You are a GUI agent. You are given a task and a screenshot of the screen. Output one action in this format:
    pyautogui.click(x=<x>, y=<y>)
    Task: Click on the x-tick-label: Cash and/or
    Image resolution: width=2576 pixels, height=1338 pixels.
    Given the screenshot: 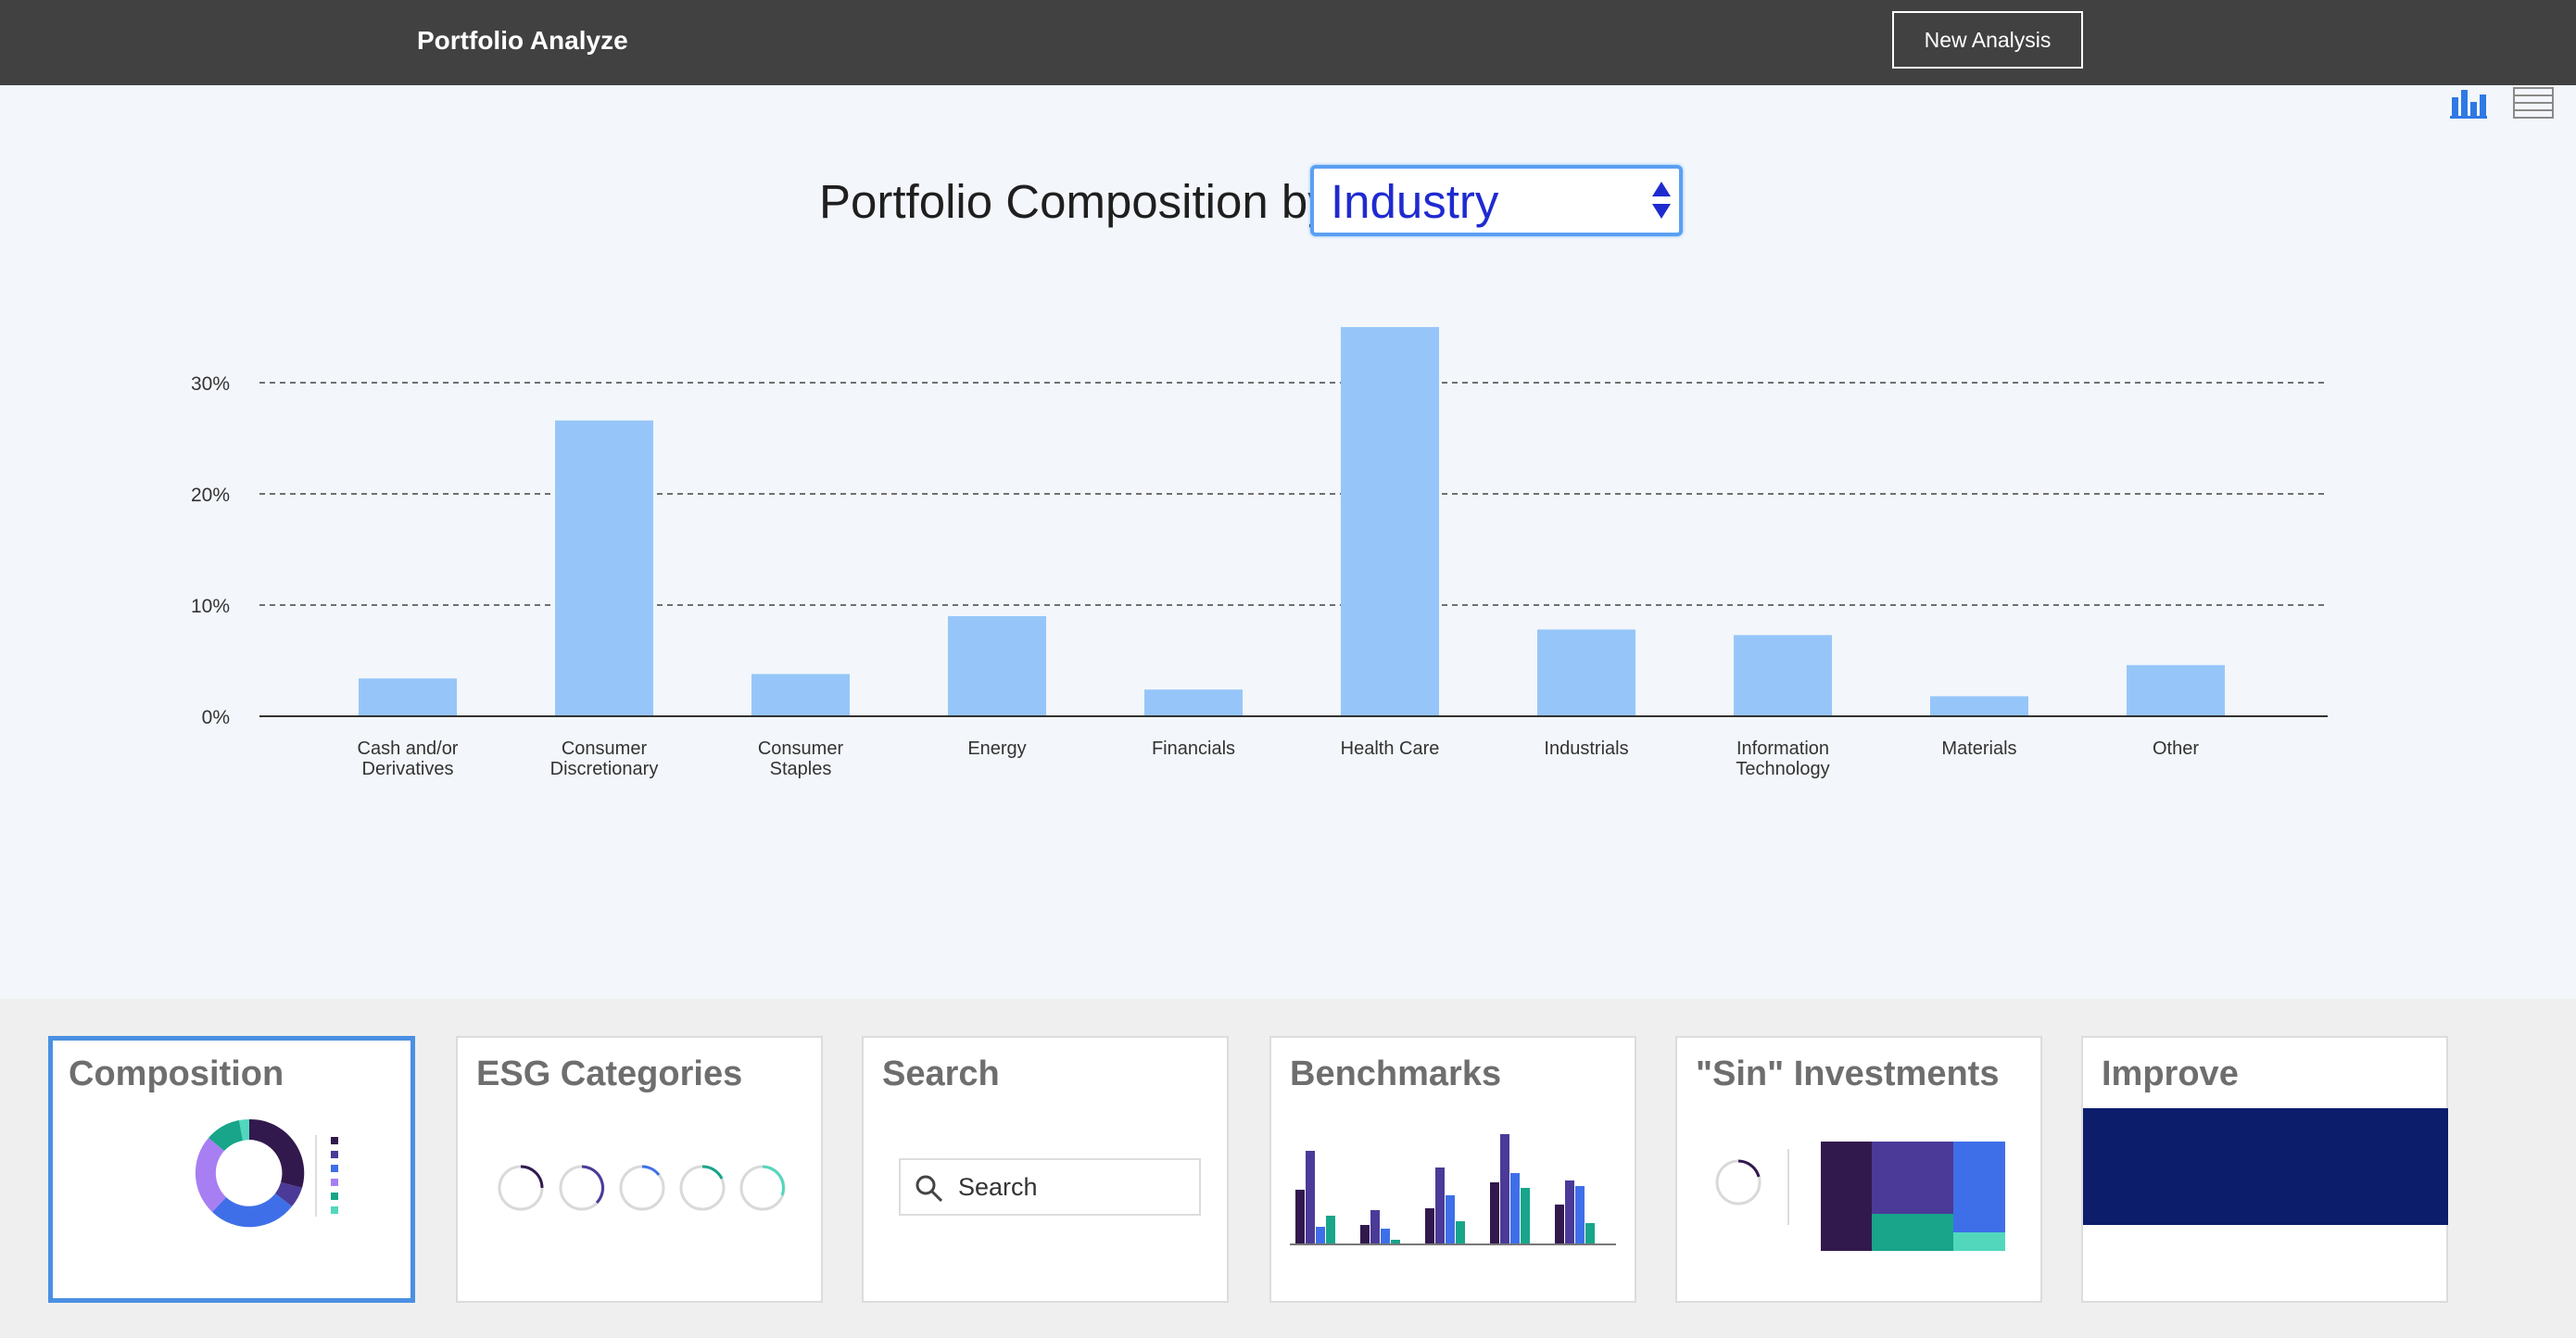 What is the action you would take?
    pyautogui.click(x=409, y=748)
    